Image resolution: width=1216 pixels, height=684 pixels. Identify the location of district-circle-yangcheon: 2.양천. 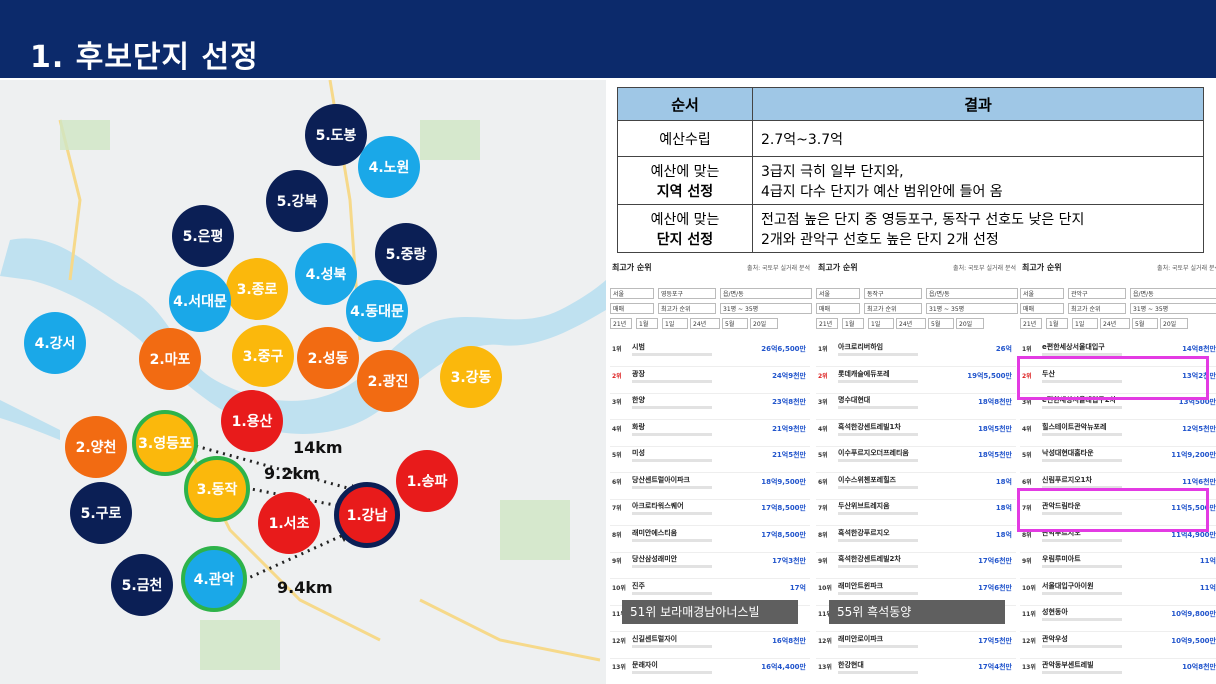
(96, 447).